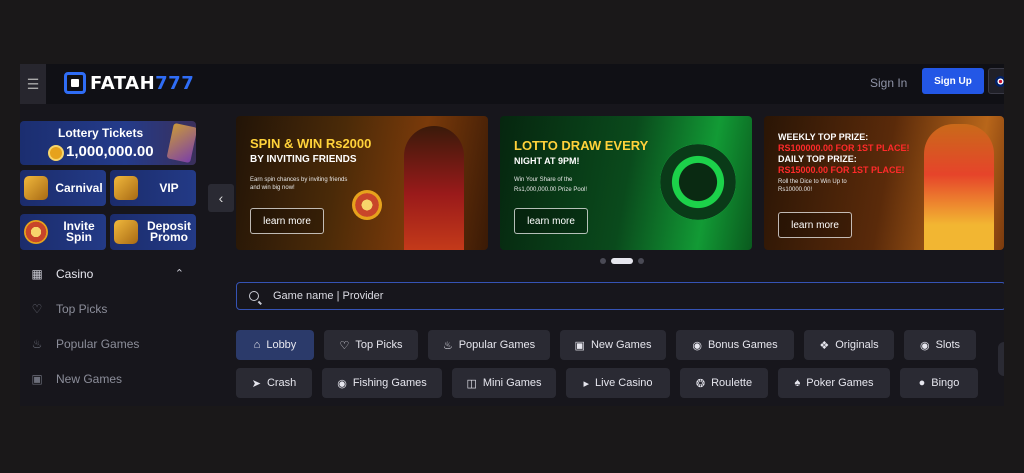 The width and height of the screenshot is (1024, 473). What do you see at coordinates (924, 345) in the screenshot?
I see `slots-icon: ◉` at bounding box center [924, 345].